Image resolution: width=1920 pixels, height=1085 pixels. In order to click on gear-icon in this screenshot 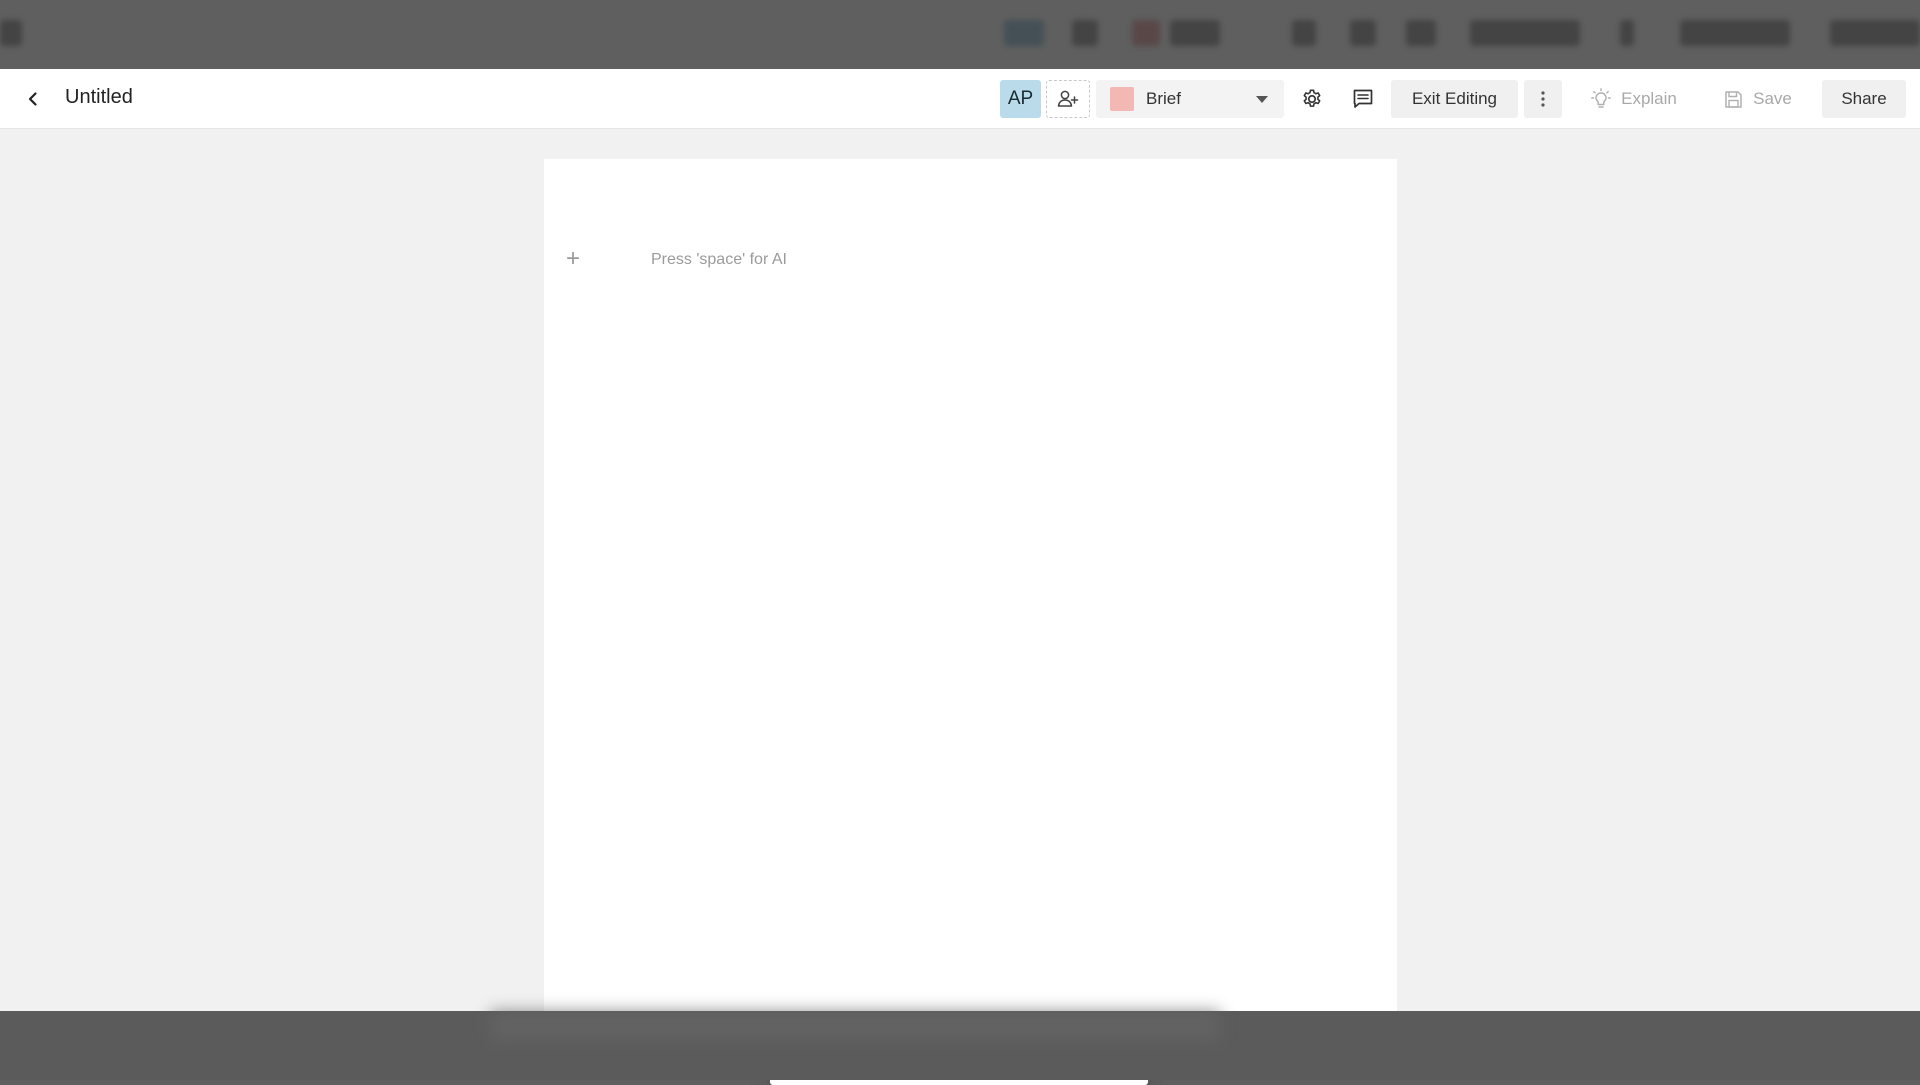, I will do `click(1312, 98)`.